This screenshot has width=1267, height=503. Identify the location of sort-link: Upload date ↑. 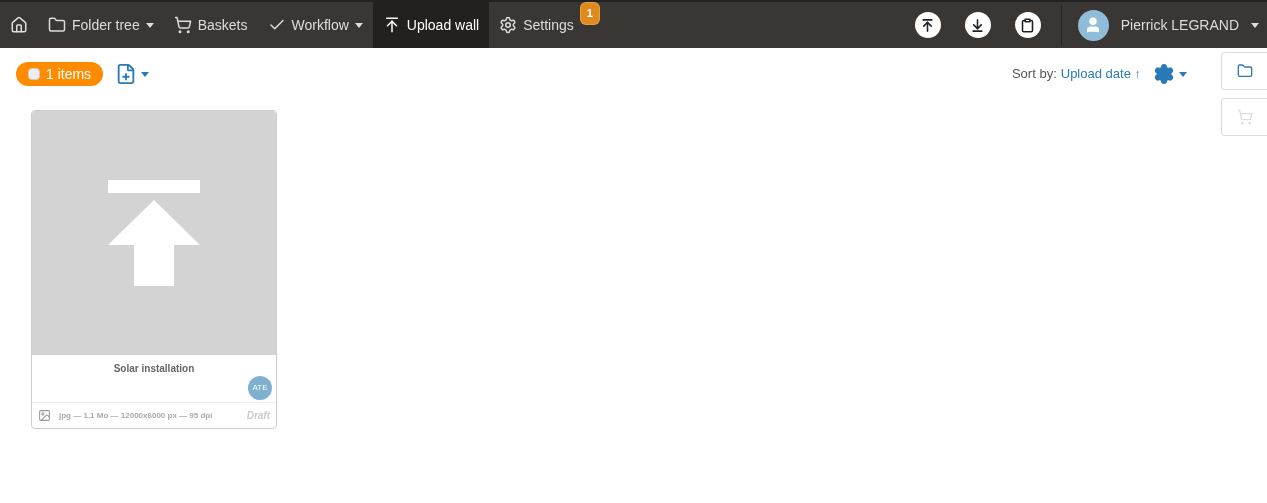
(1100, 74).